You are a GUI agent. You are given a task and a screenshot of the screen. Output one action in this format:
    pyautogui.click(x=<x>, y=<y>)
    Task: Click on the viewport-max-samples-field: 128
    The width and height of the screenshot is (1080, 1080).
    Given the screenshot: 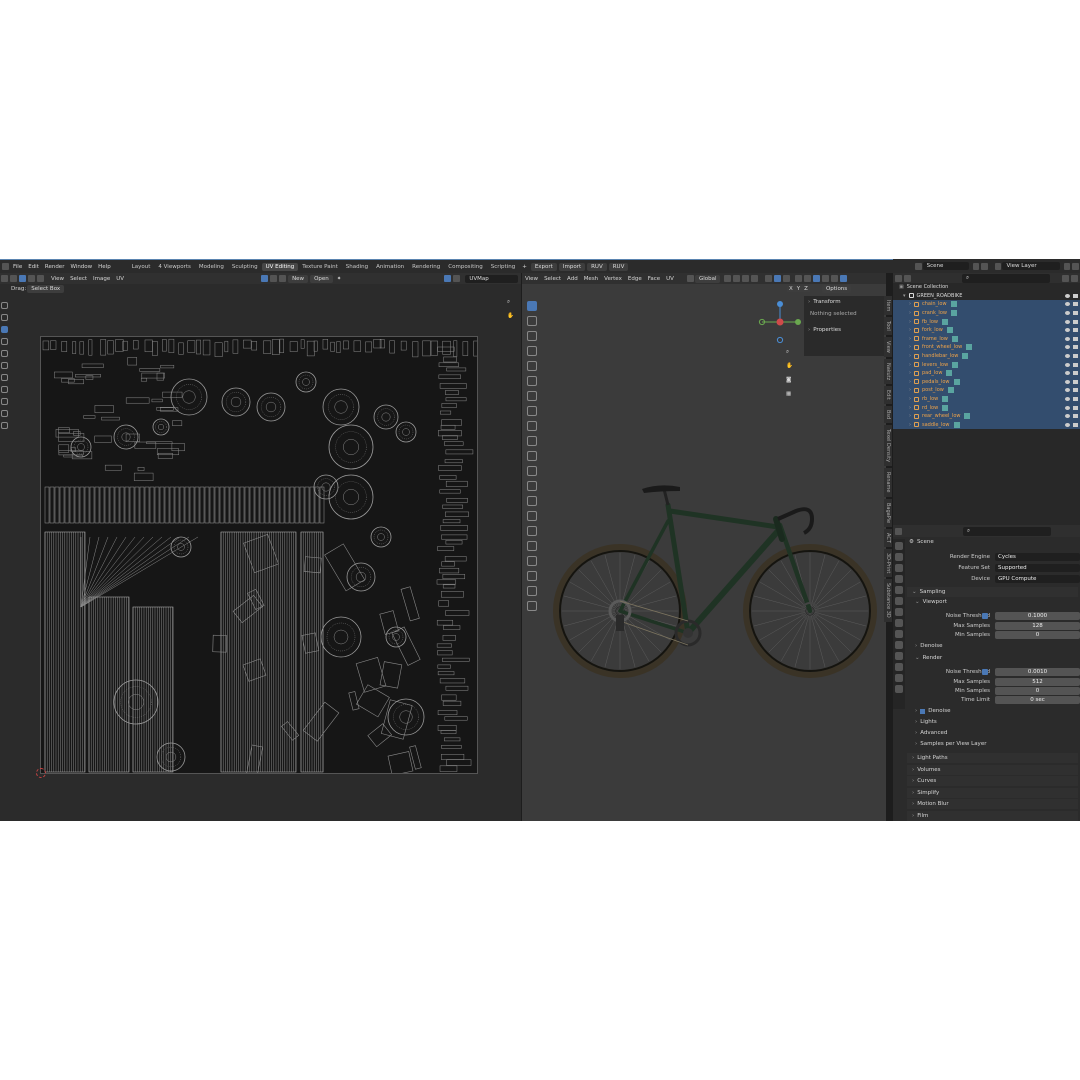 What is the action you would take?
    pyautogui.click(x=1037, y=625)
    